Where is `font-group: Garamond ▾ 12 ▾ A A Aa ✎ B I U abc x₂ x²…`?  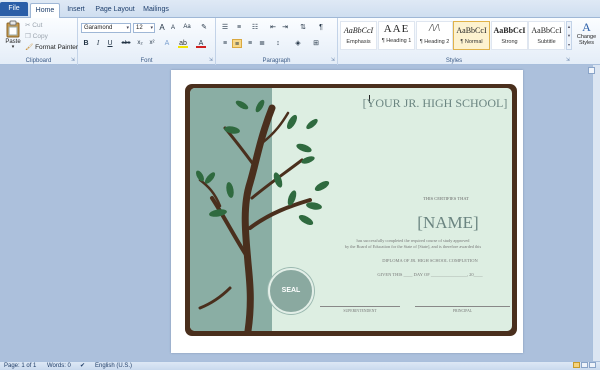
font-group: Garamond ▾ 12 ▾ A A Aa ✎ B I U abc x₂ x²… is located at coordinates (147, 41).